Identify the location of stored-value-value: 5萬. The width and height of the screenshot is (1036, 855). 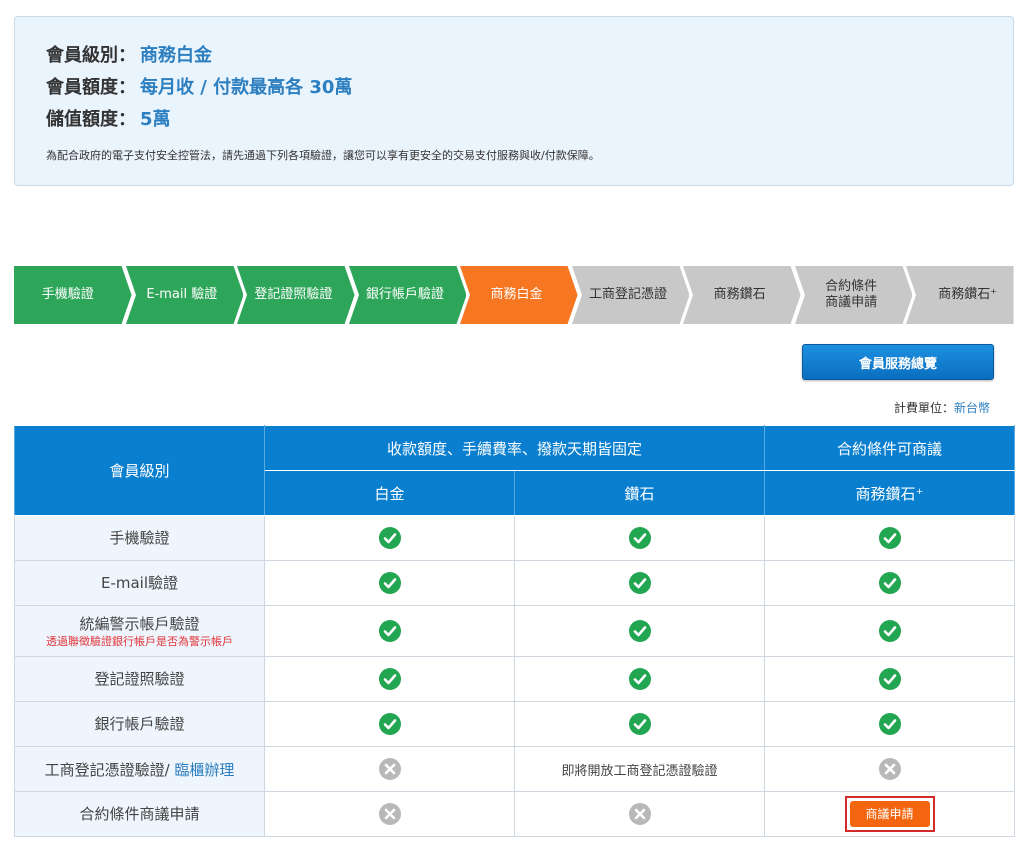
(155, 119).